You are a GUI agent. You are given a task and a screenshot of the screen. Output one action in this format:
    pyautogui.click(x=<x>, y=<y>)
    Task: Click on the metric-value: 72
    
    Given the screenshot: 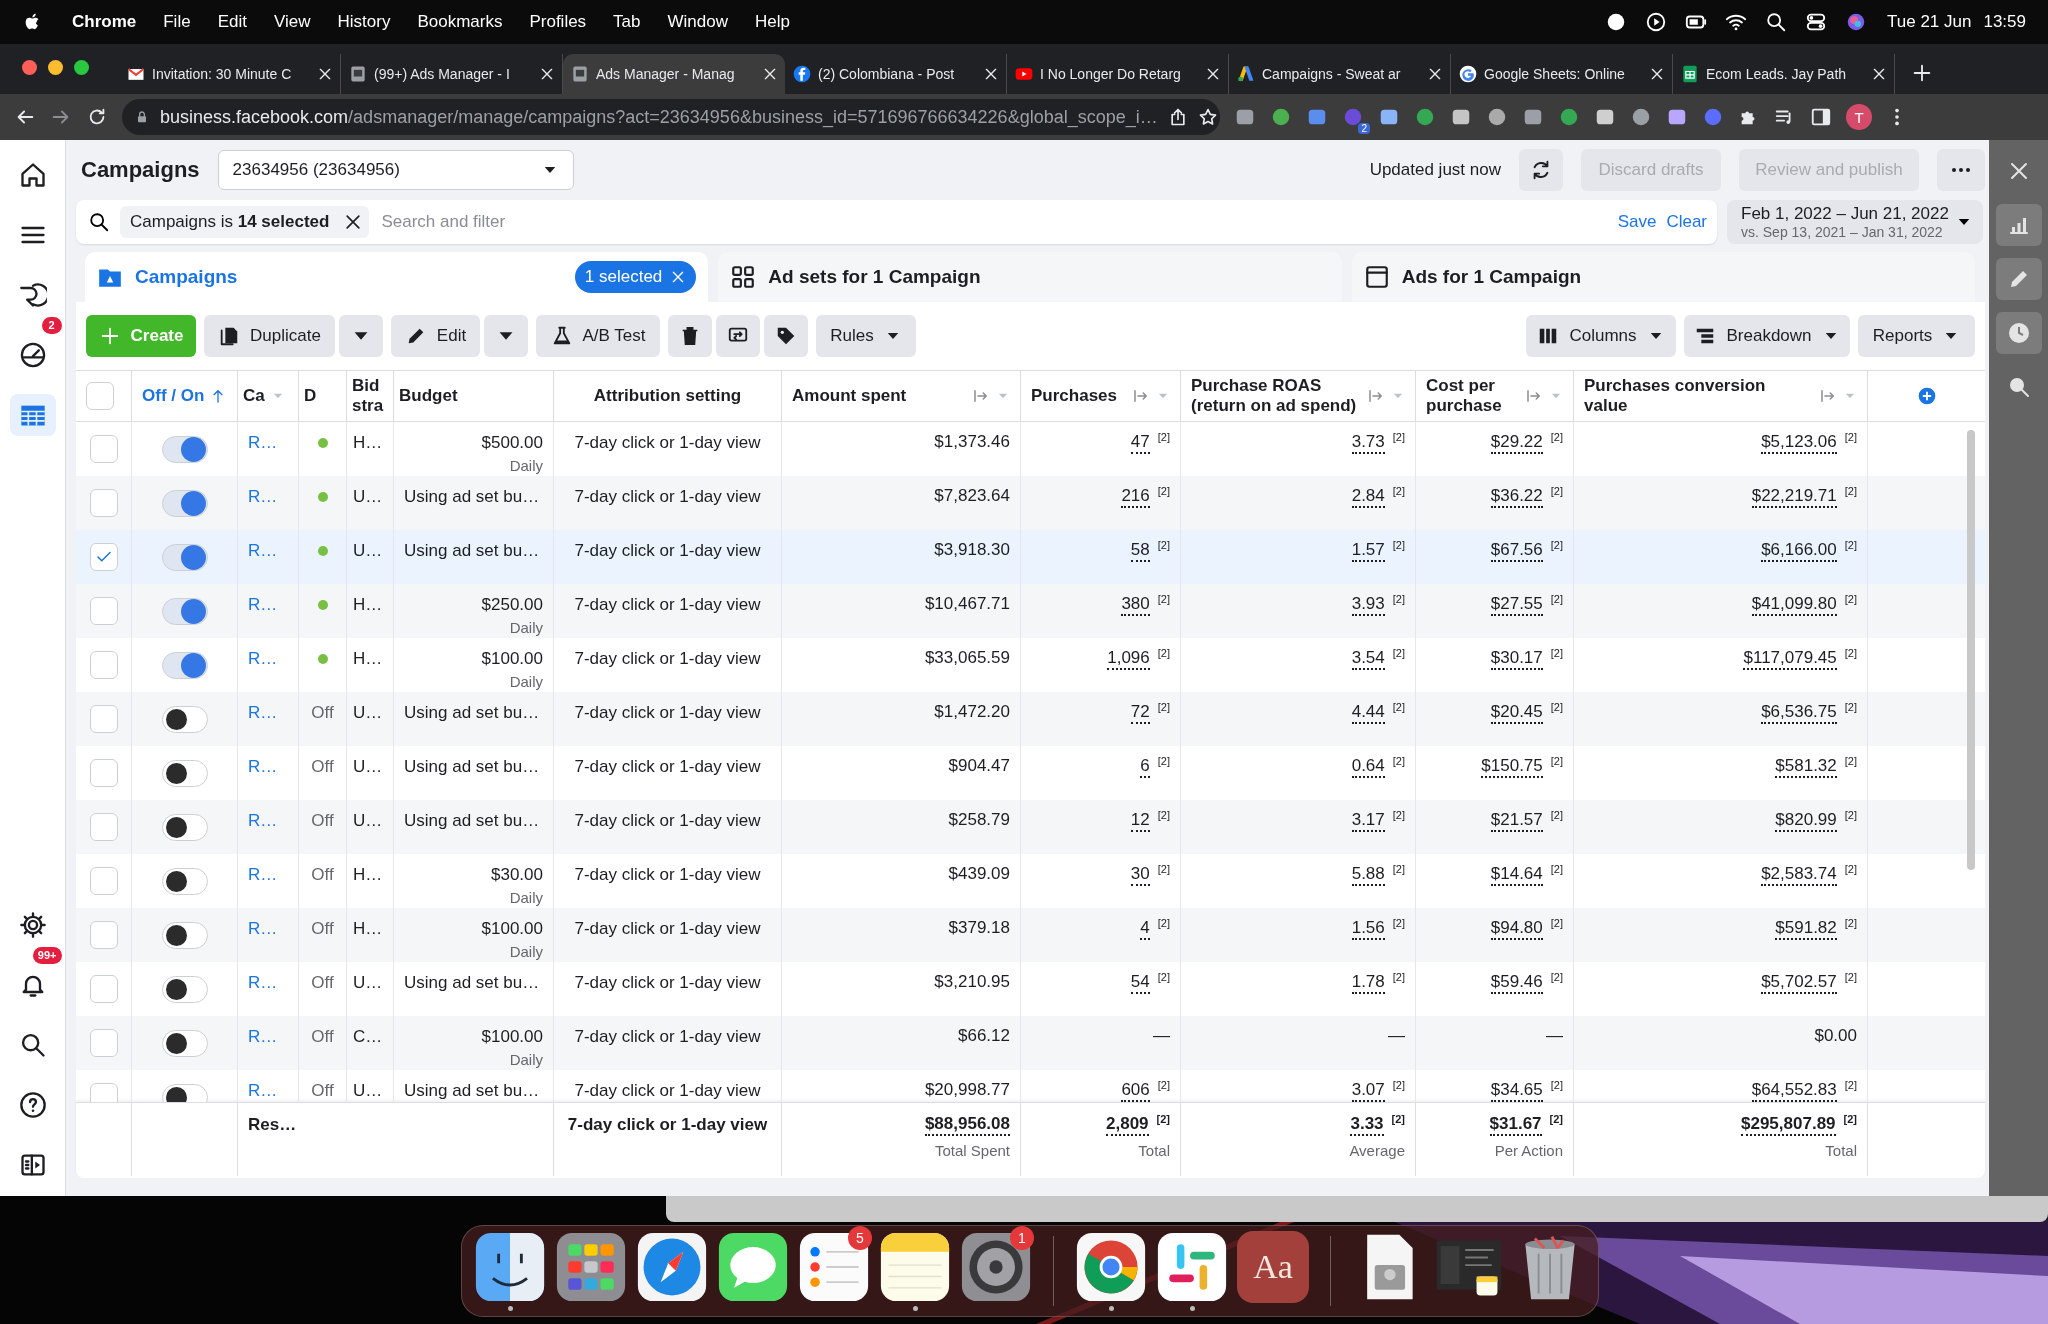 What is the action you would take?
    pyautogui.click(x=1140, y=713)
    